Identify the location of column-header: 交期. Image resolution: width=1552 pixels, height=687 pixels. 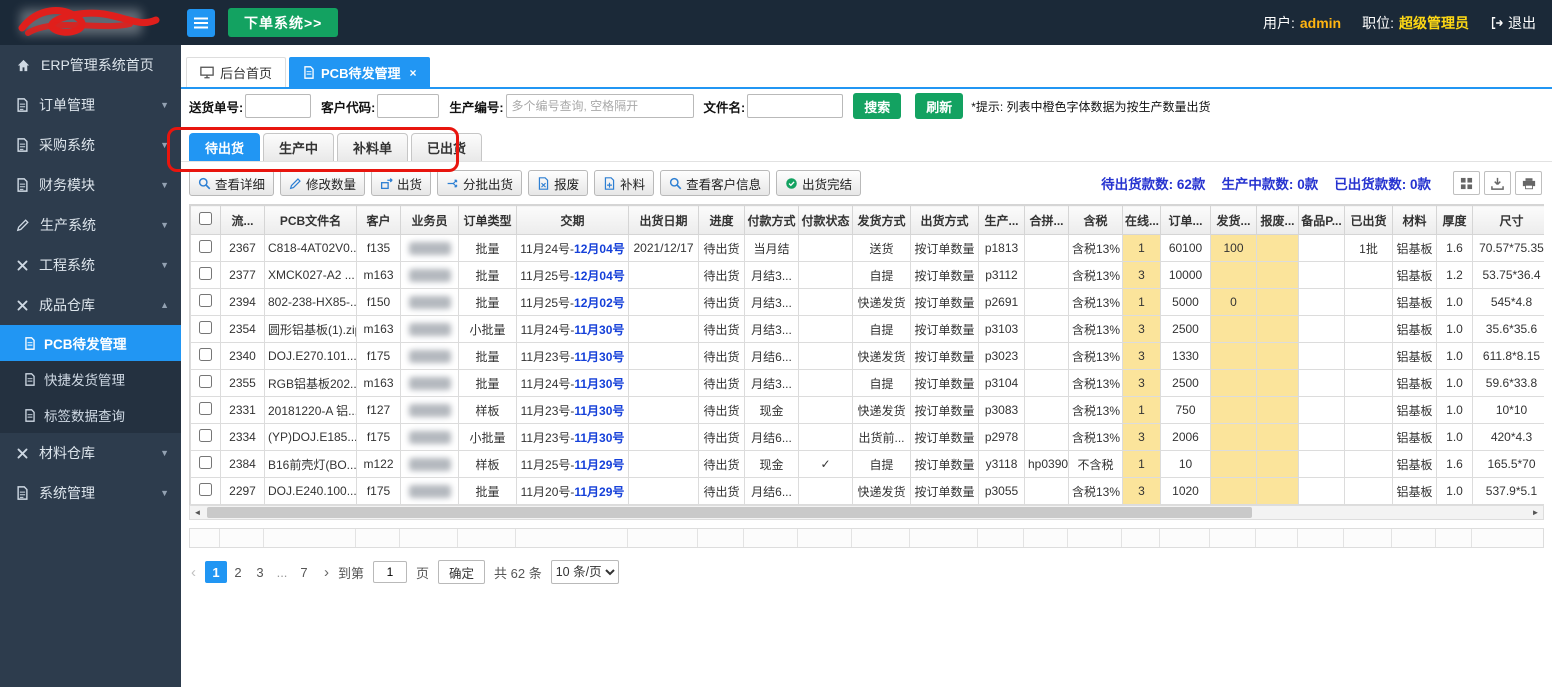
(572, 220).